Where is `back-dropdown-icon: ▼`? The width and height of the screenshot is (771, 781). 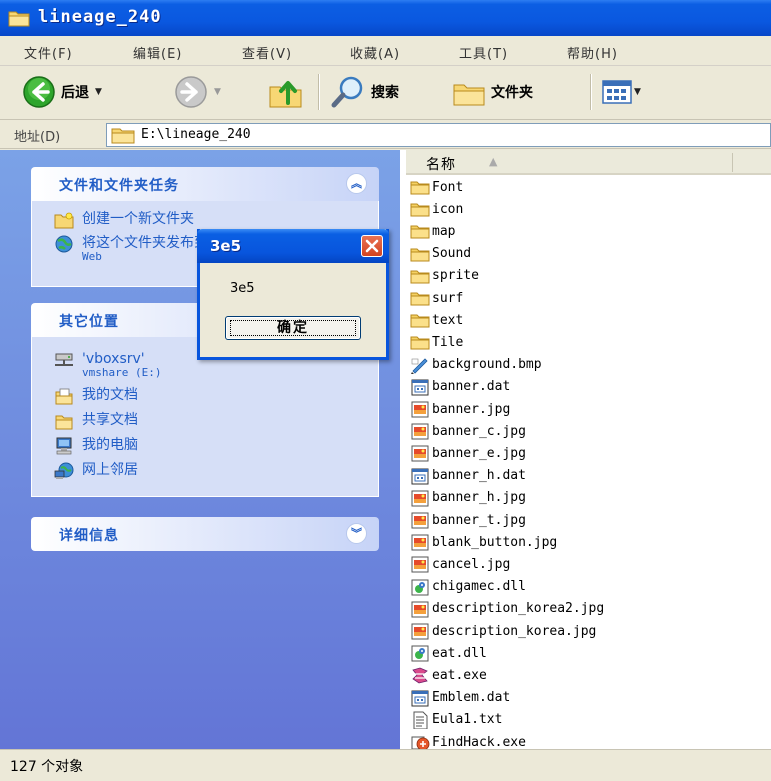
back-dropdown-icon: ▼ is located at coordinates (98, 92).